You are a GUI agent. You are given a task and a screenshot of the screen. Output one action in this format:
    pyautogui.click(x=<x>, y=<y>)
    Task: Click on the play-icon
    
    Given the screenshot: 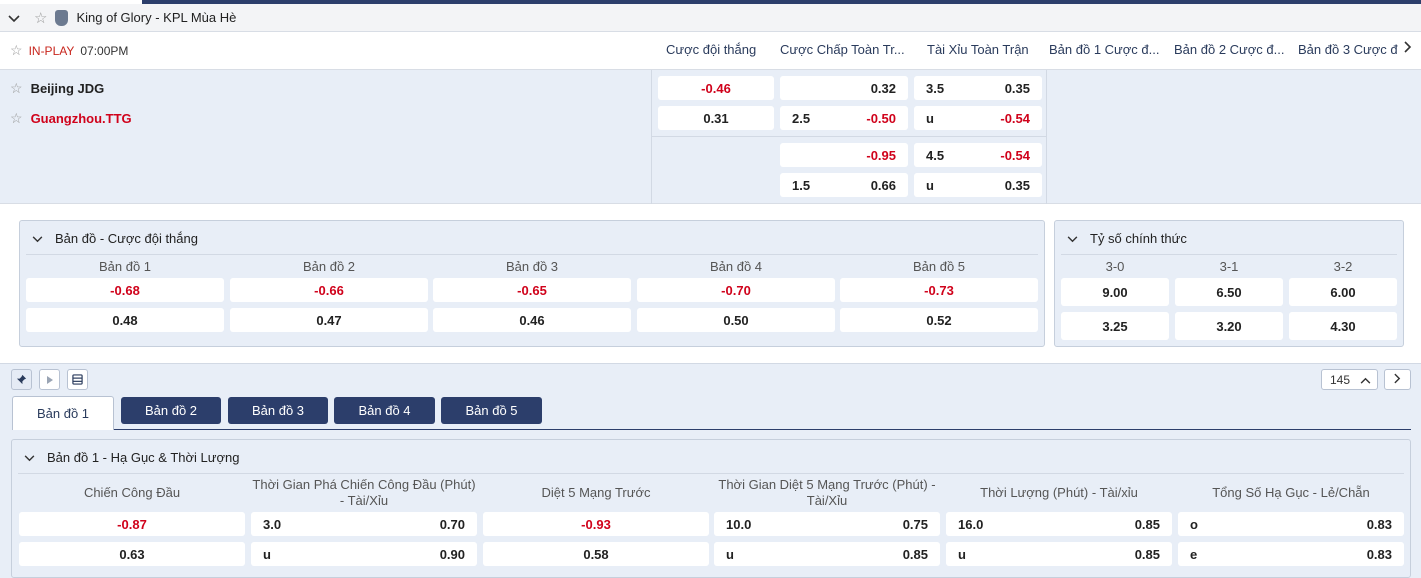 What is the action you would take?
    pyautogui.click(x=49, y=379)
    